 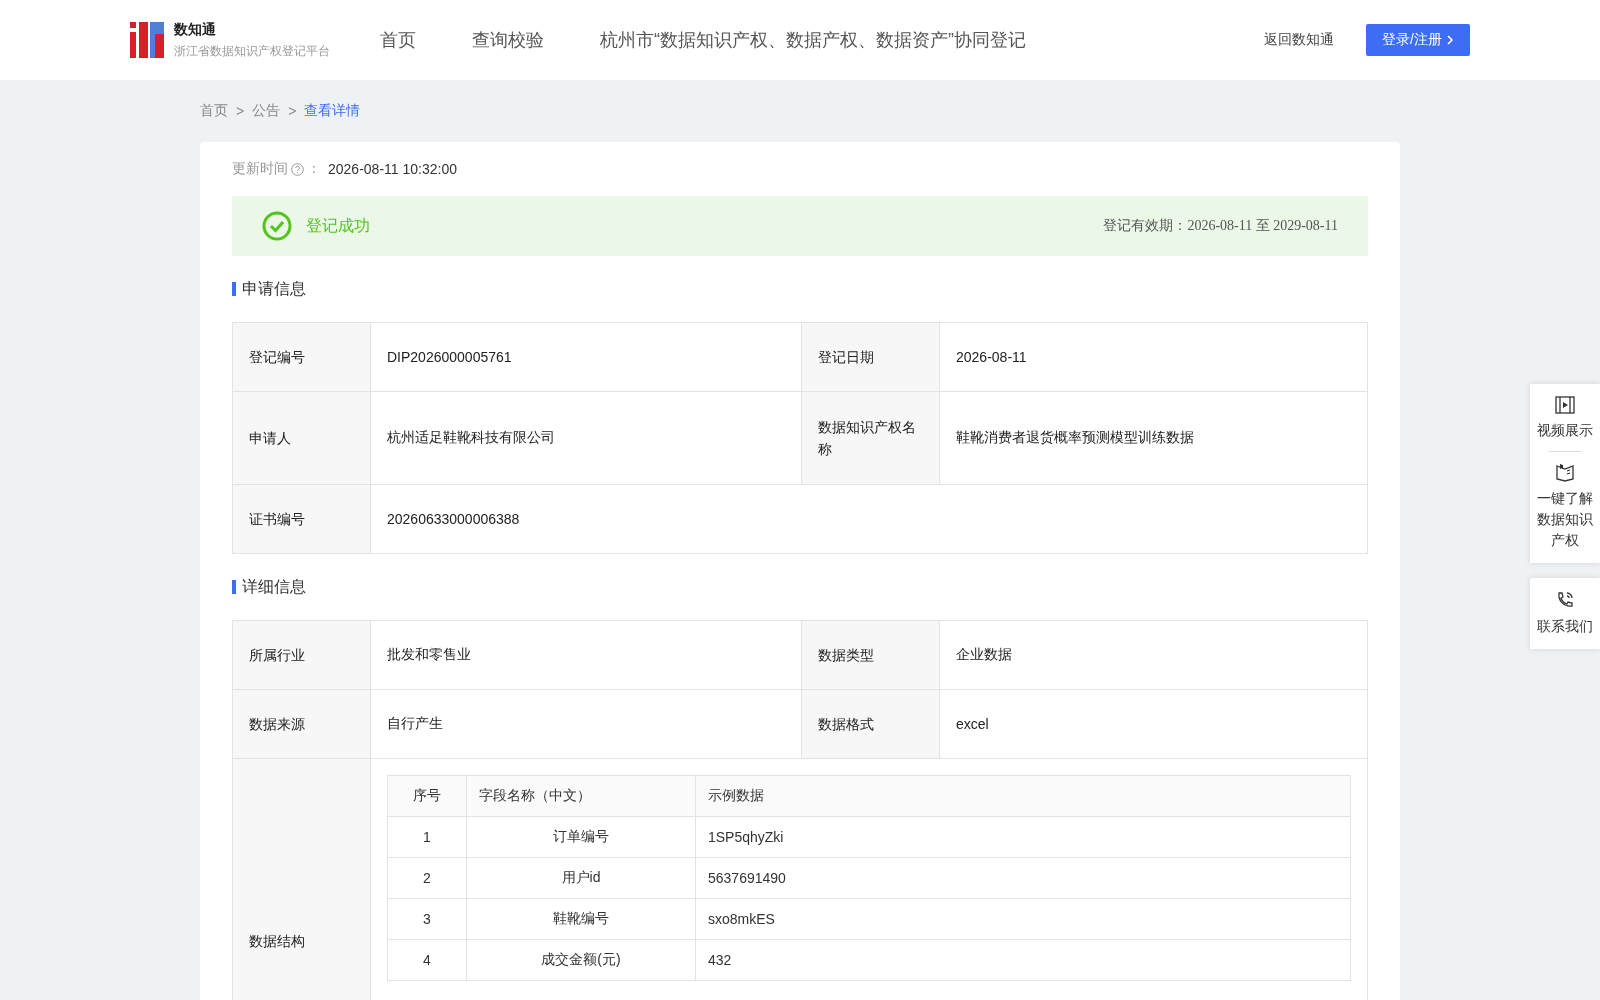 I want to click on nav-link: 首页, so click(x=398, y=40).